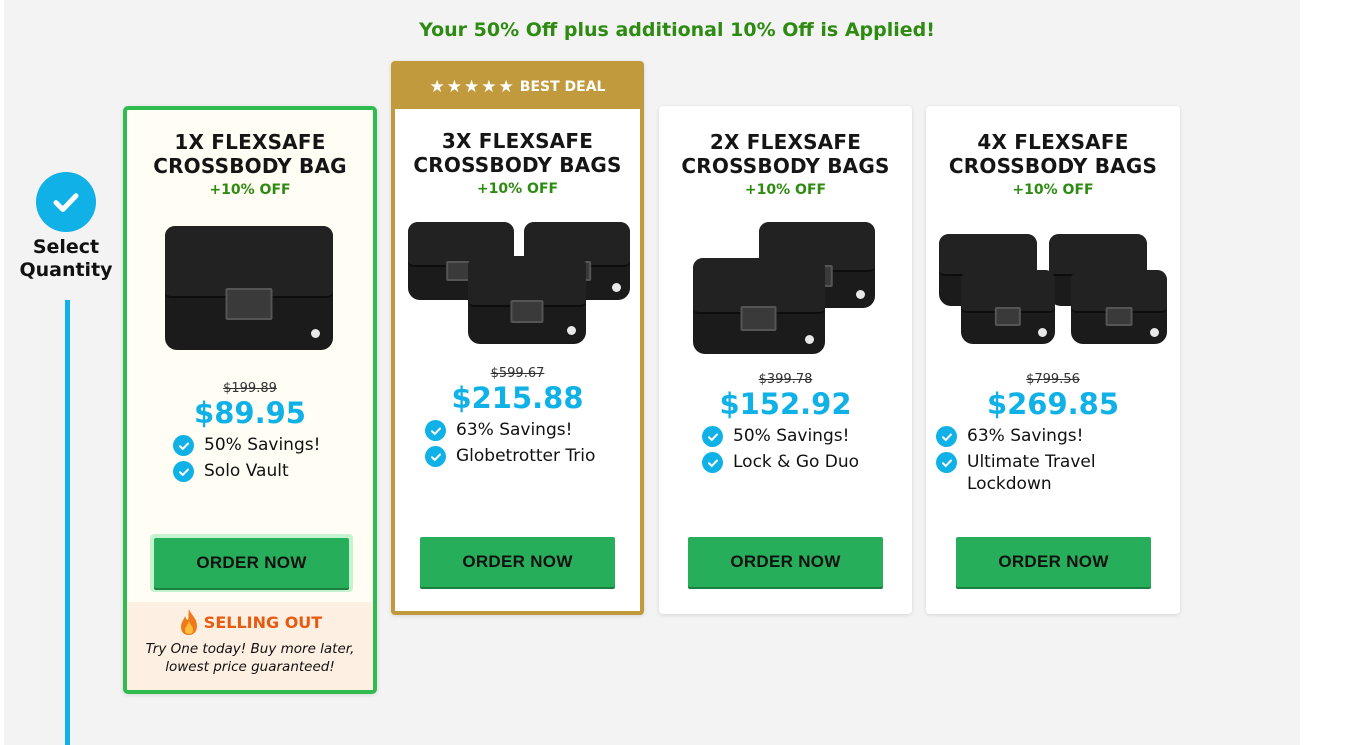 The height and width of the screenshot is (745, 1358). I want to click on feature-list: 63% Savings! Ultimate Travel Lockdown, so click(1053, 460).